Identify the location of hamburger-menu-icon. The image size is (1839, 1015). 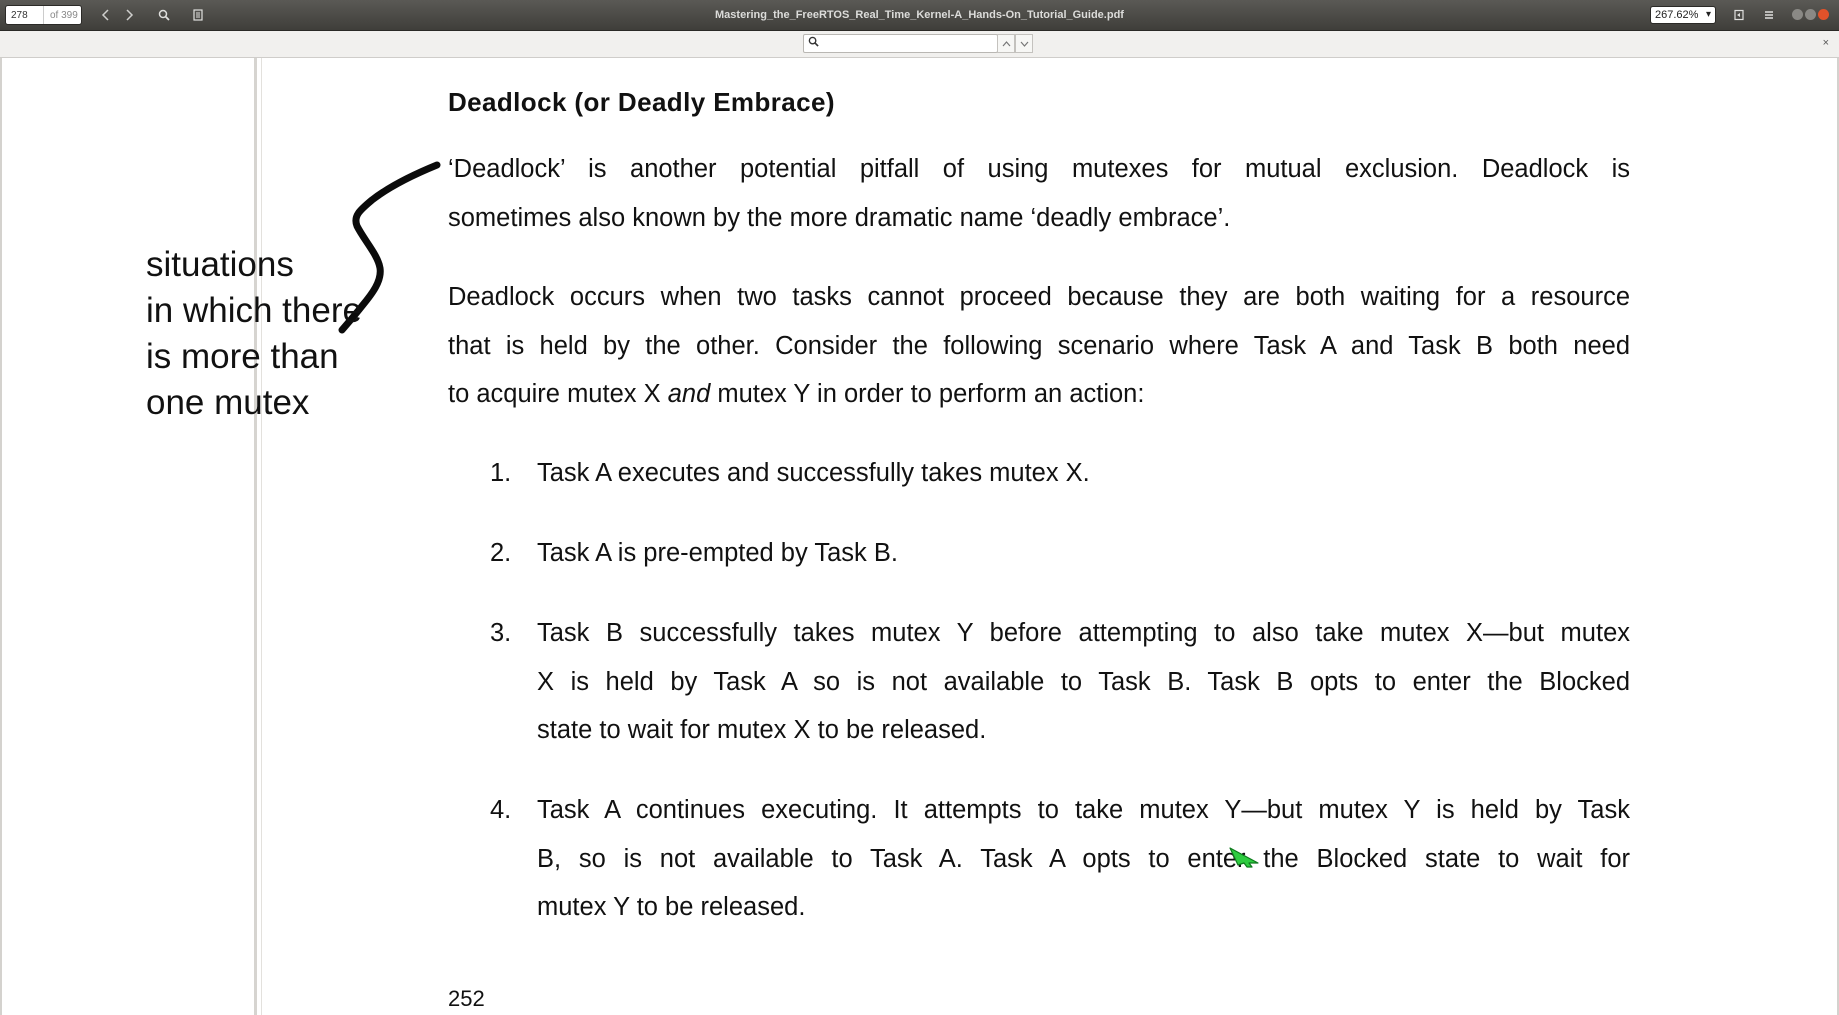
(1769, 15).